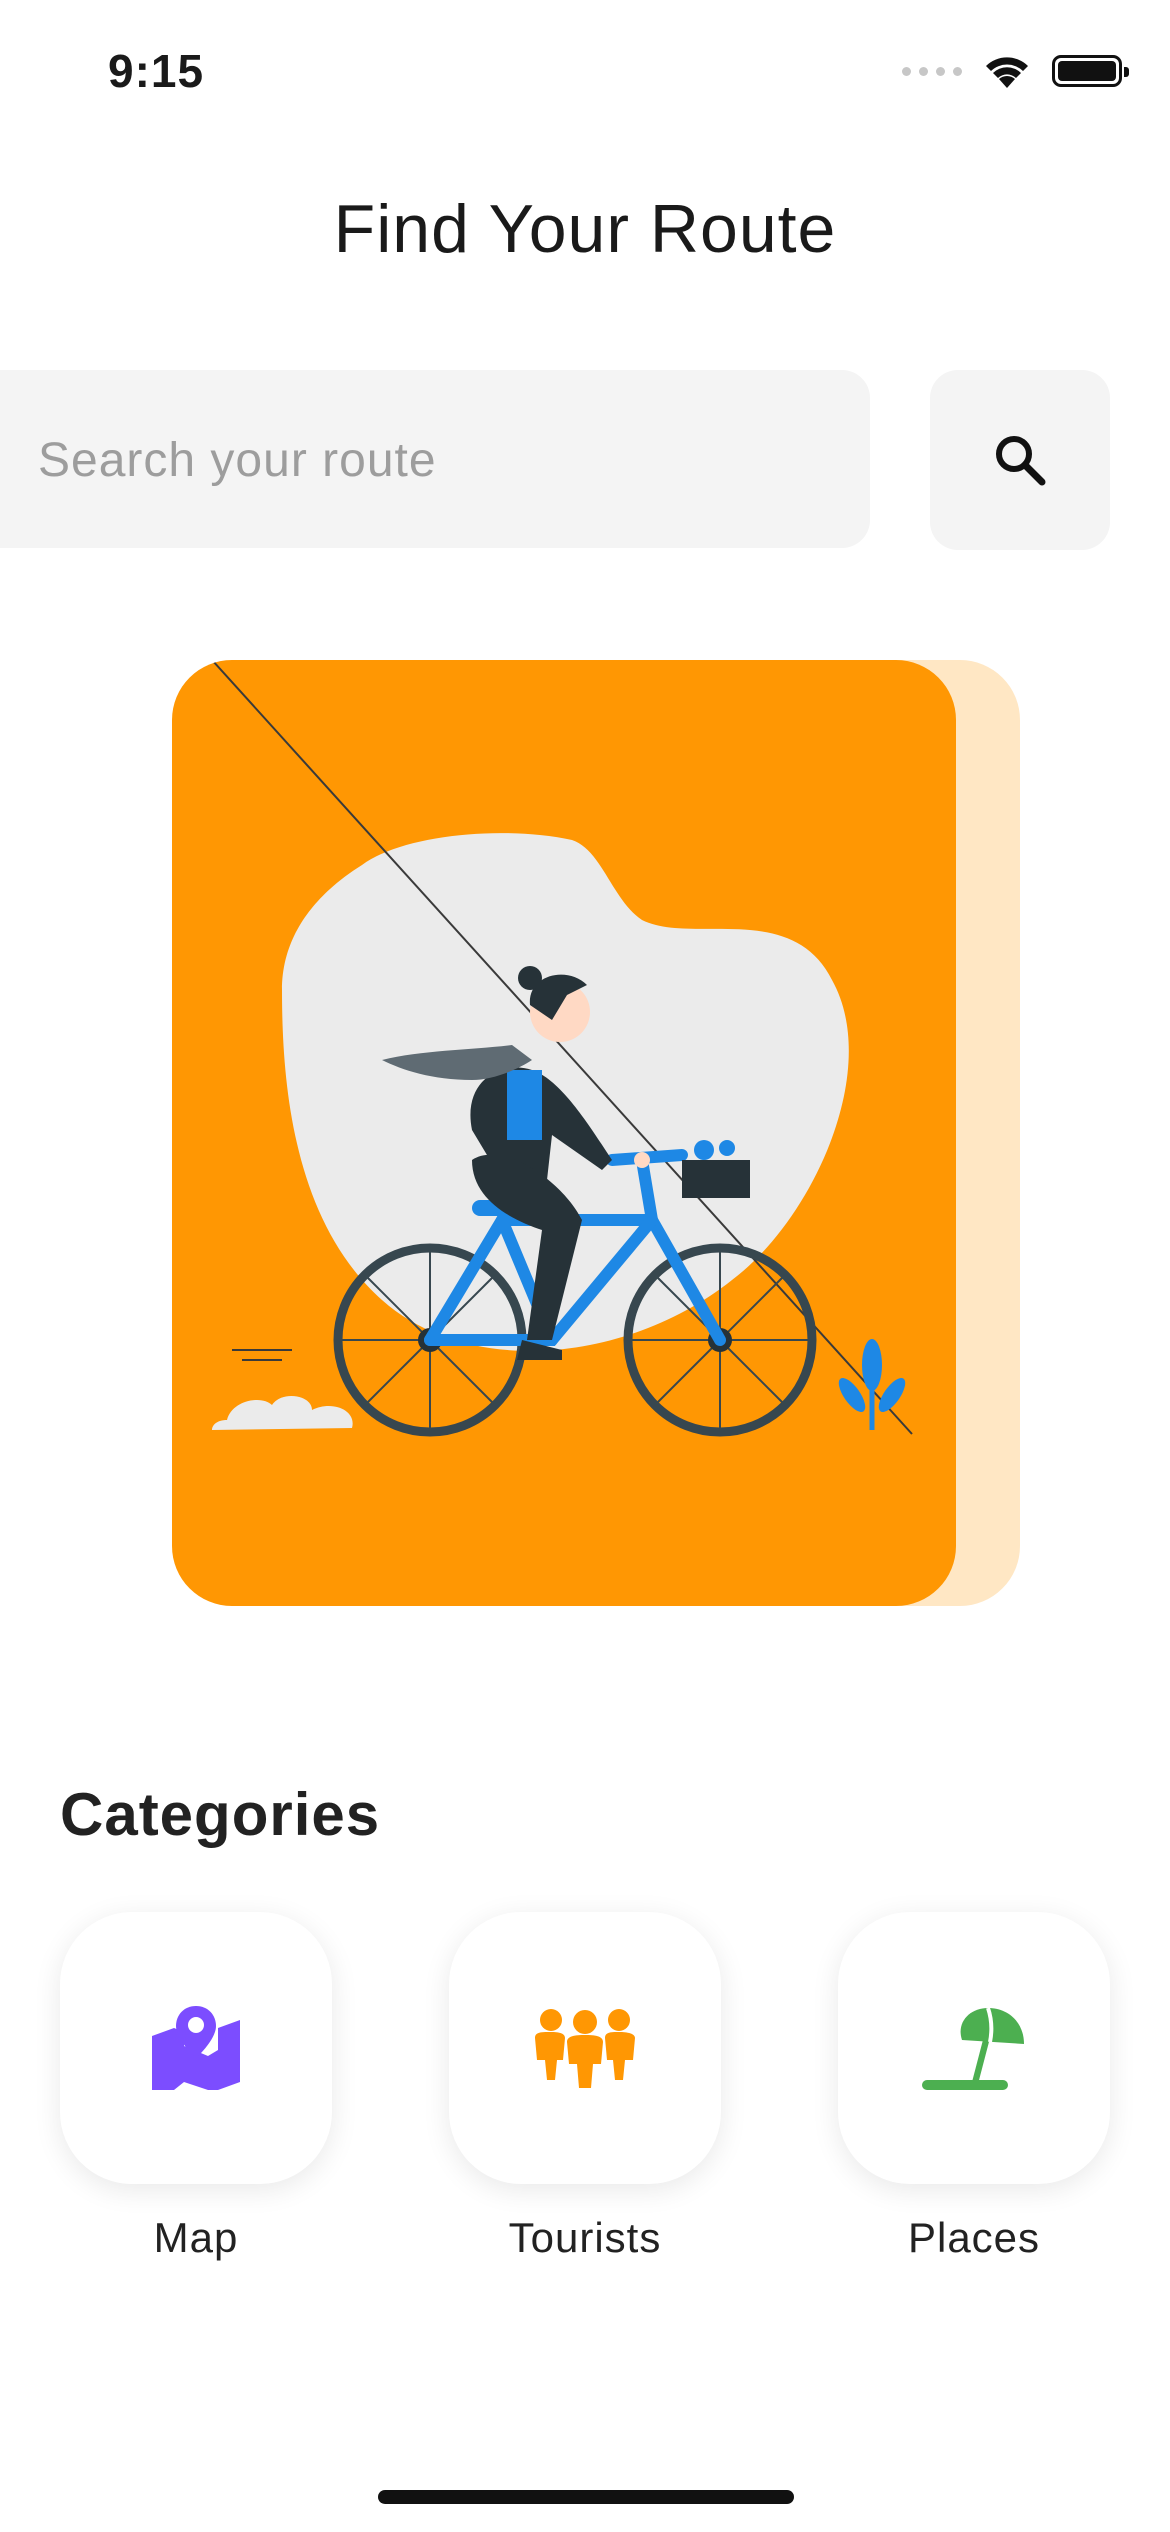 This screenshot has width=1170, height=2532. I want to click on search-box, so click(435, 460).